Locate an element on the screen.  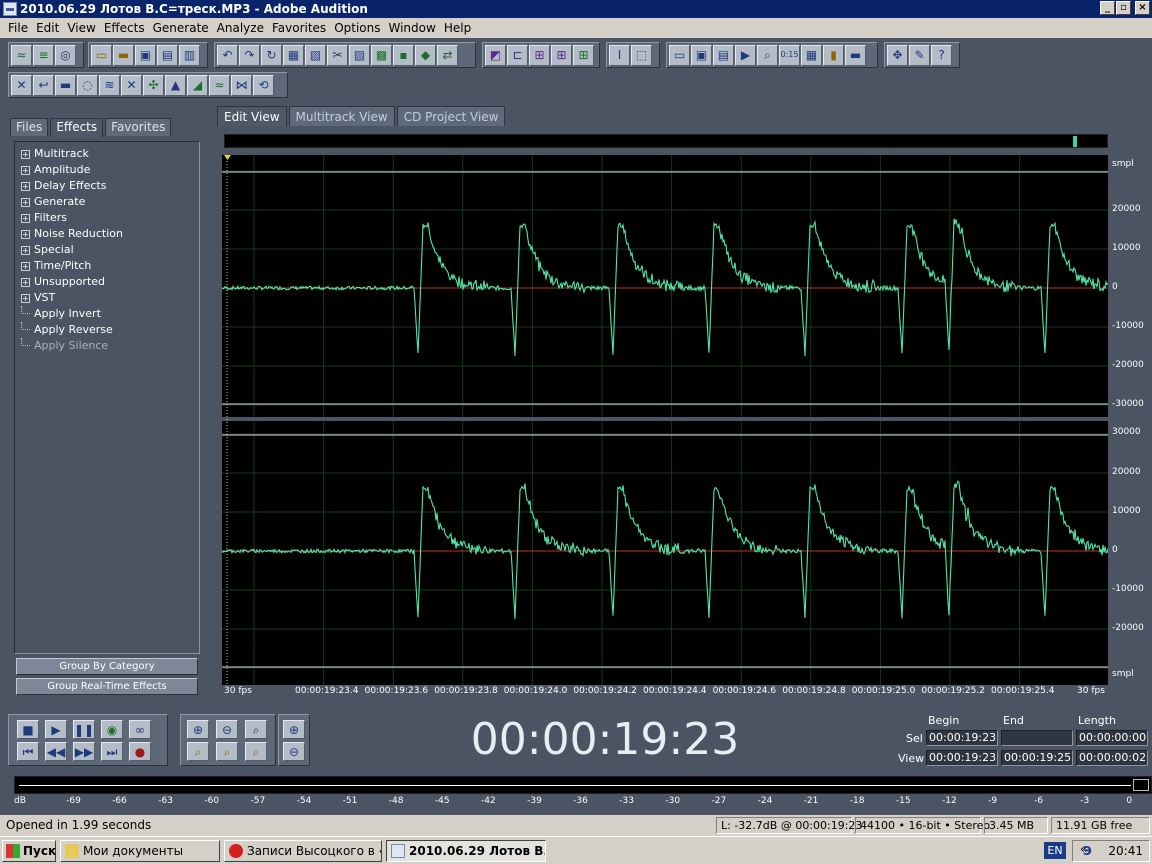
loop-icon: ∞ is located at coordinates (140, 729).